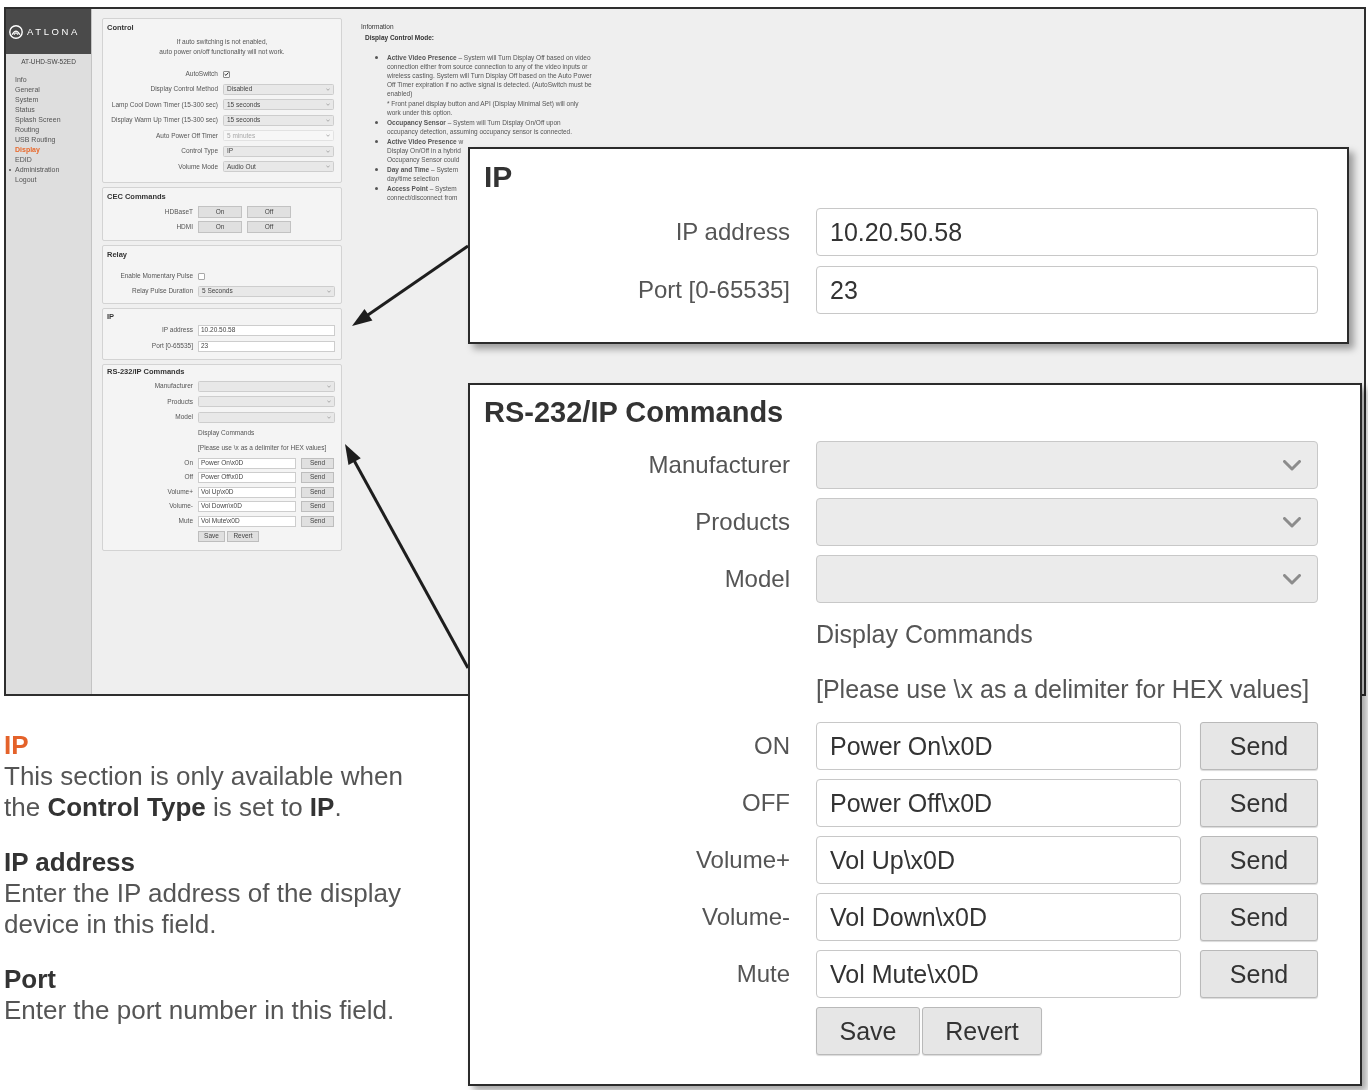 Image resolution: width=1368 pixels, height=1090 pixels. What do you see at coordinates (732, 232) in the screenshot?
I see `field-label: IP address` at bounding box center [732, 232].